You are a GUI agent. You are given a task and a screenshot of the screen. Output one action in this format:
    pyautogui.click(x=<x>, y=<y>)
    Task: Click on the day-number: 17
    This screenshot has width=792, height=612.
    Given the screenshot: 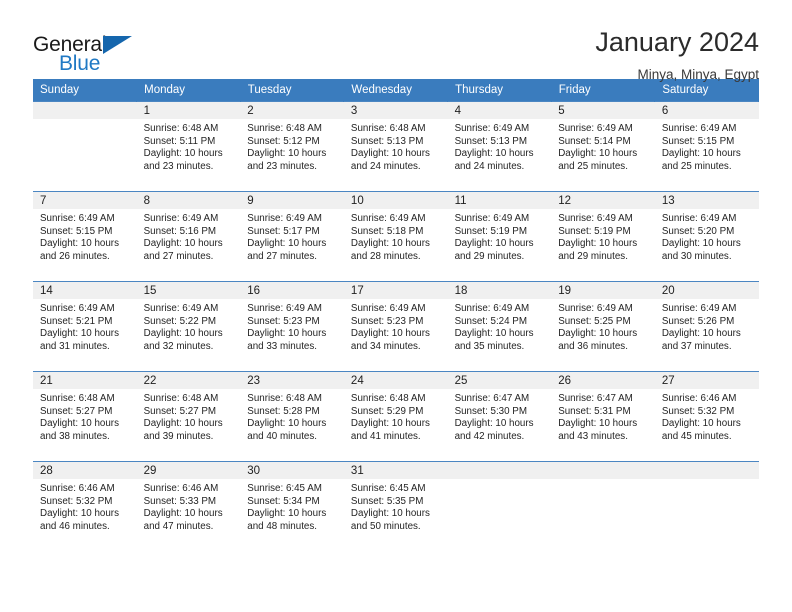 What is the action you would take?
    pyautogui.click(x=395, y=290)
    